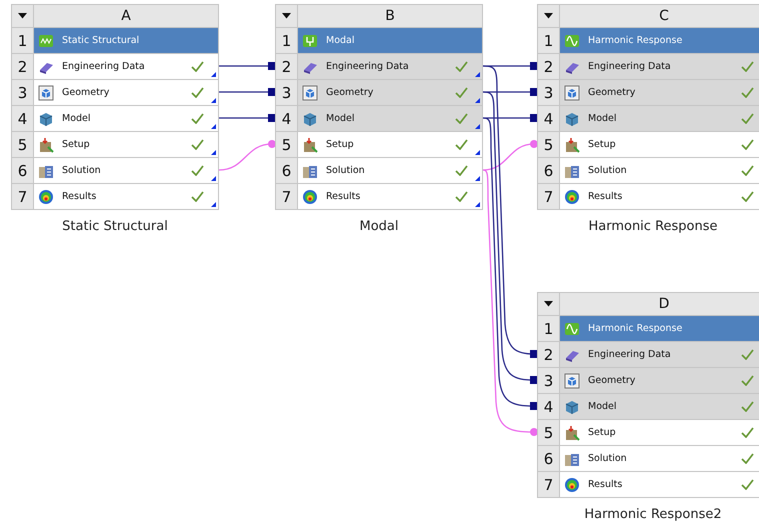 The height and width of the screenshot is (527, 759). I want to click on system-title-cell: Static Structural, so click(126, 40).